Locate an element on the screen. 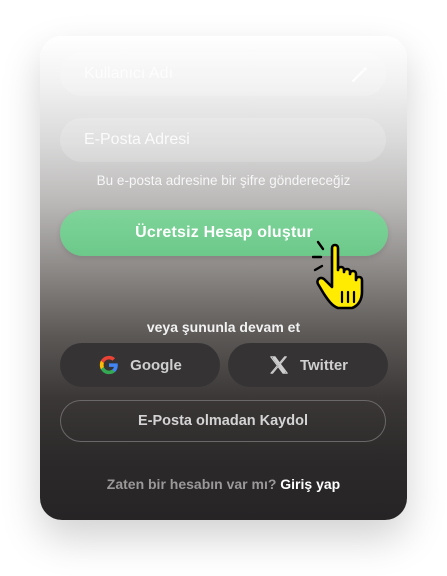 This screenshot has width=447, height=576. magic-wand-icon is located at coordinates (360, 74).